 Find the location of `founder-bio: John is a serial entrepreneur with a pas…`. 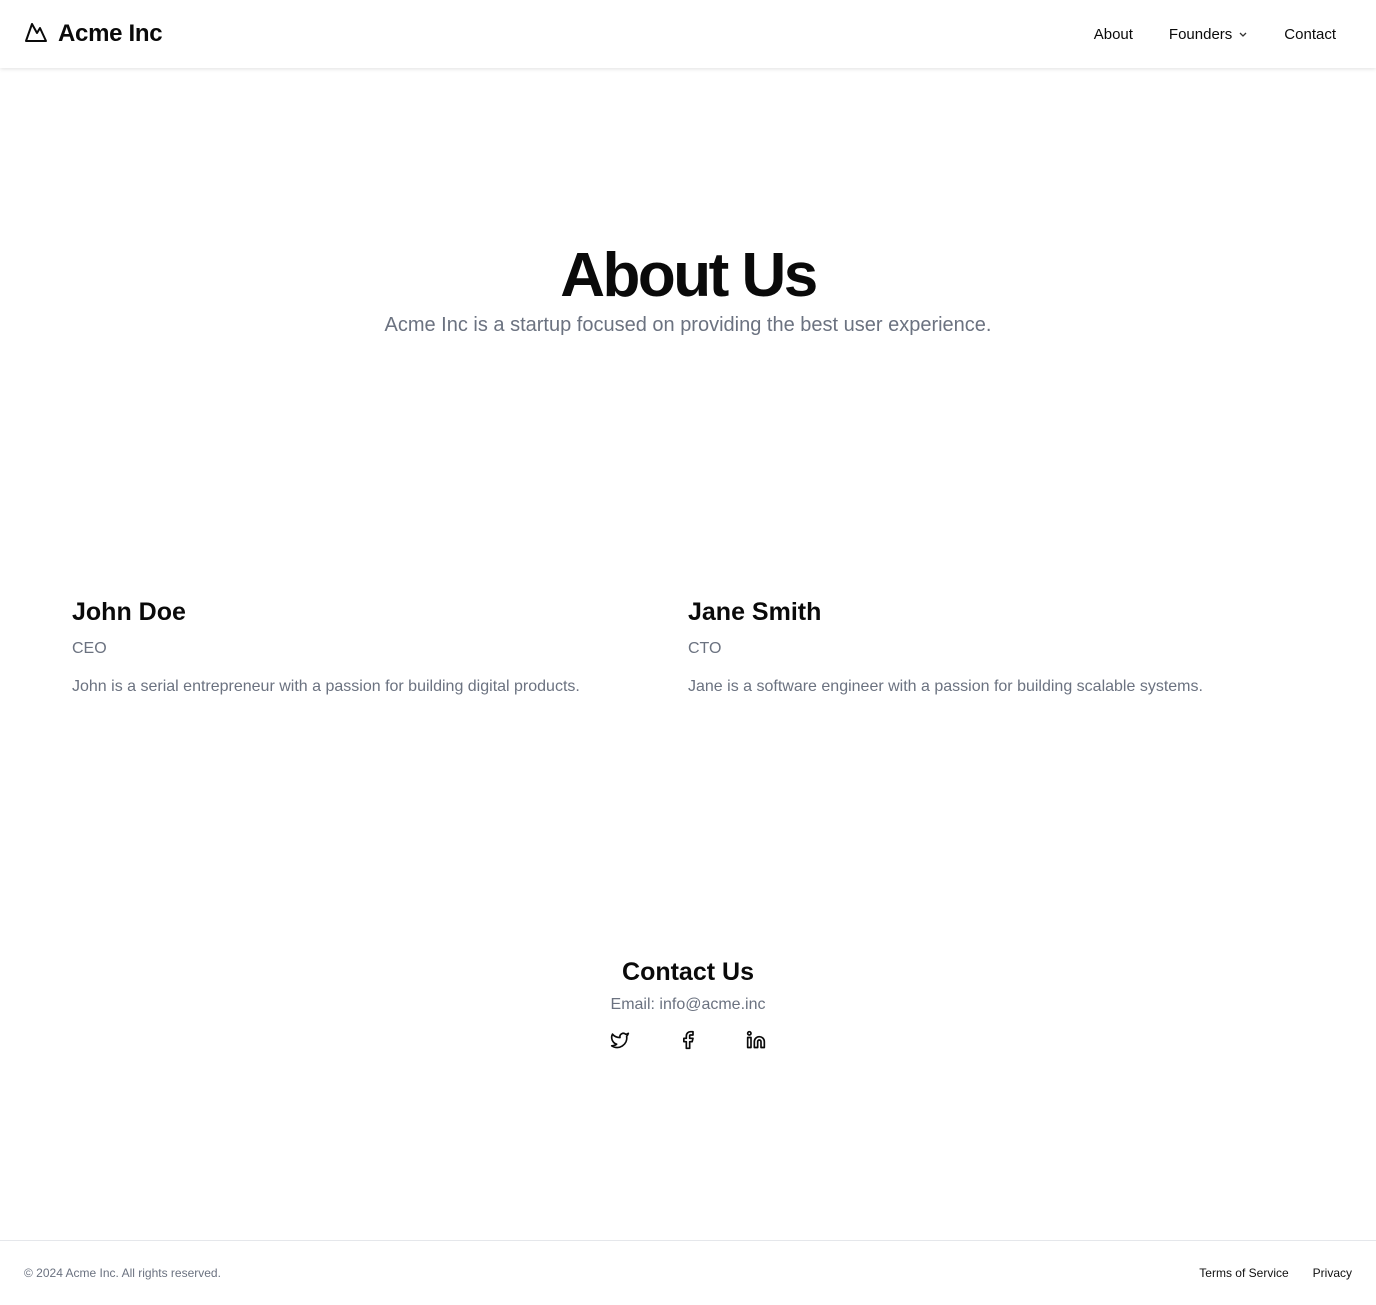

founder-bio: John is a serial entrepreneur with a pas… is located at coordinates (326, 686).